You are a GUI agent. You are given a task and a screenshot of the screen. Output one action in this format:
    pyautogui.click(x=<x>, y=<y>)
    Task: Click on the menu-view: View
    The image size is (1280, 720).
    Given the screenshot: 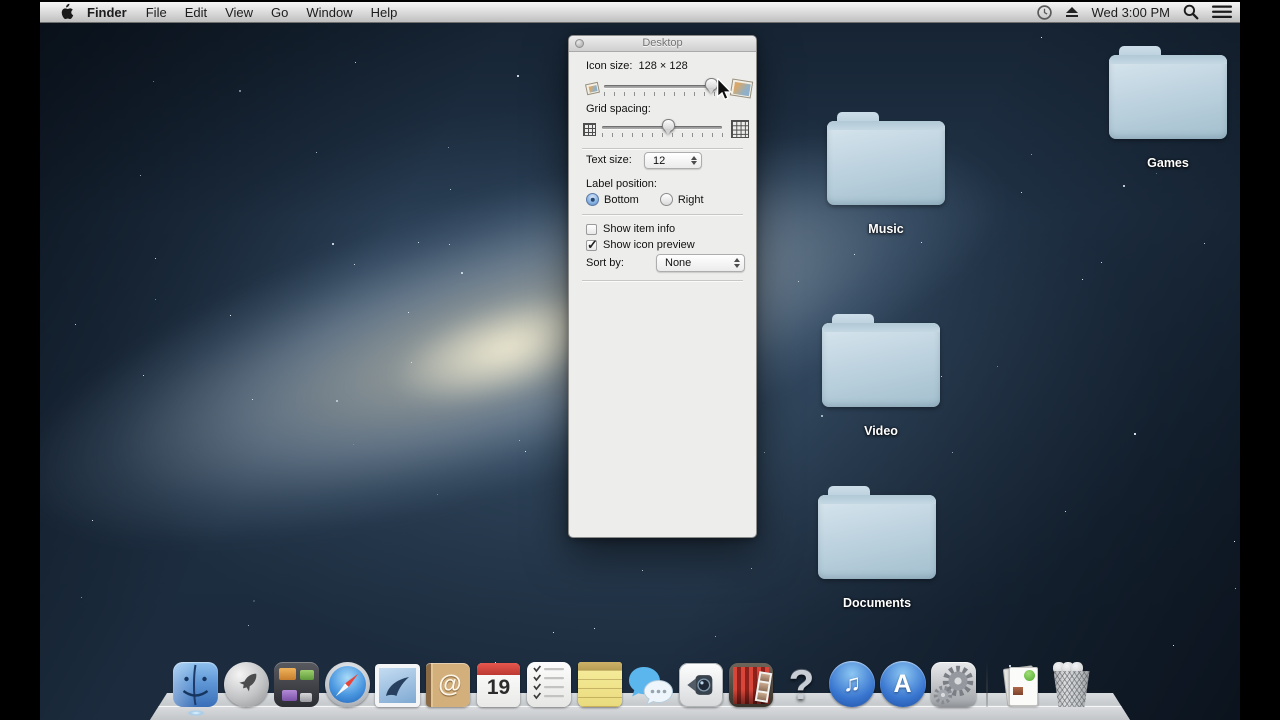 What is the action you would take?
    pyautogui.click(x=239, y=12)
    